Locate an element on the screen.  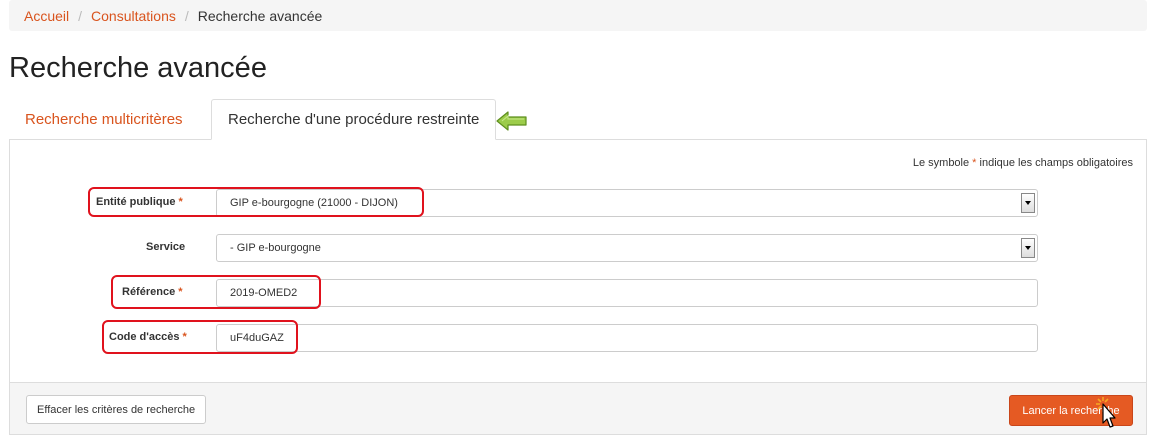
clear-criteria-button: Effacer les critères de recherche is located at coordinates (116, 409).